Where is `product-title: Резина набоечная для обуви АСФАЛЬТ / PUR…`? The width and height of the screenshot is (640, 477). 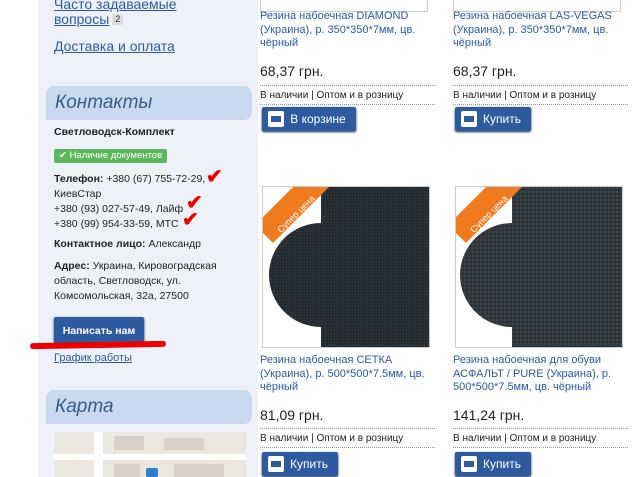
product-title: Резина набоечная для обуви АСФАЛЬТ / PUR… is located at coordinates (543, 374).